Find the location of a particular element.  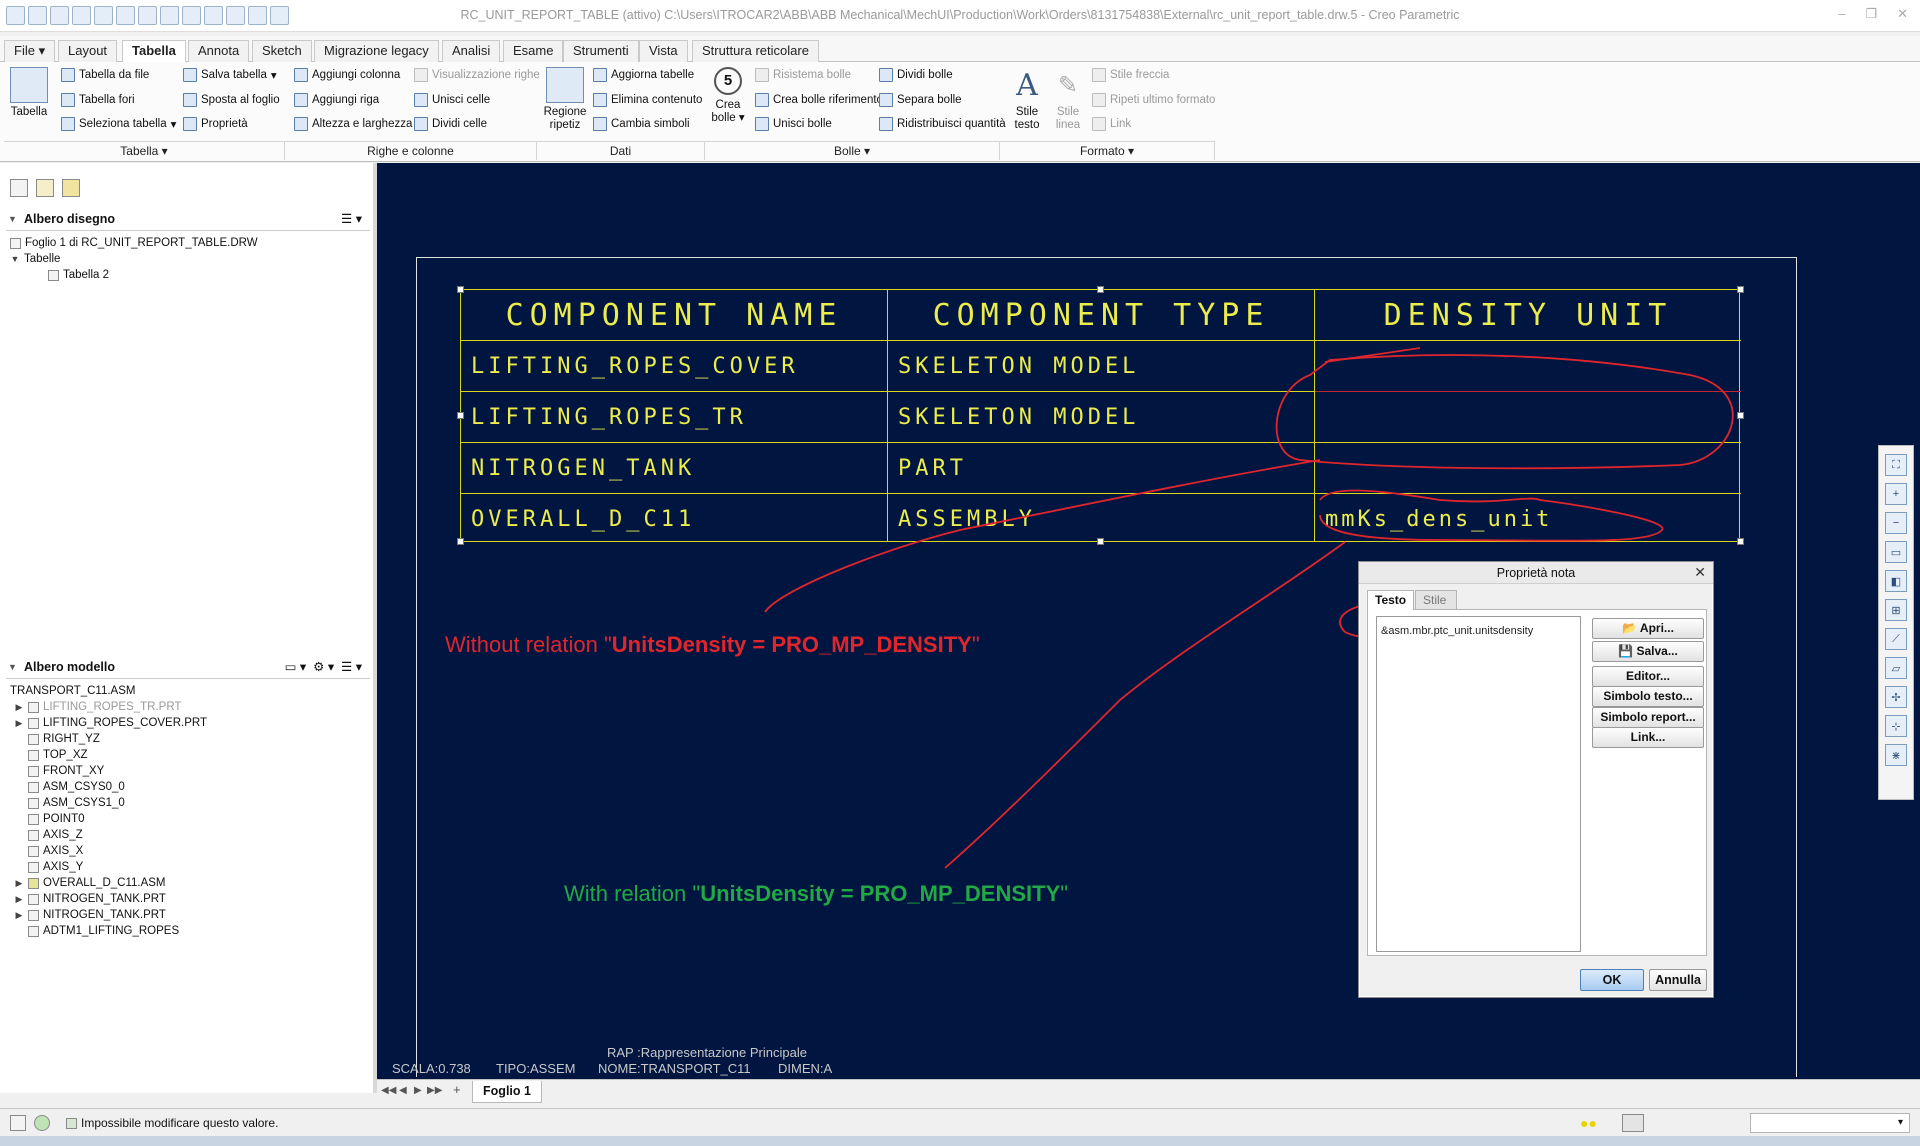

model-tree-item: RIGHT_YZ is located at coordinates (64, 739).